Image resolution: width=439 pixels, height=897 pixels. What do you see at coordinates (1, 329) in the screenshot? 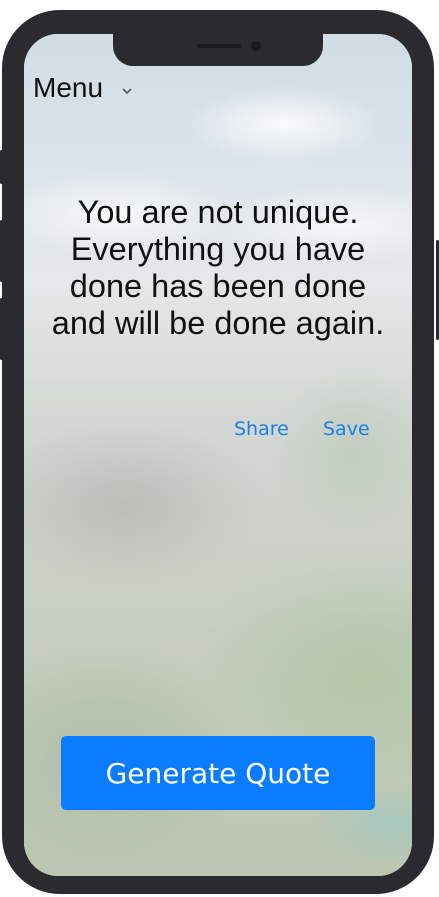
I see `volume-down-button` at bounding box center [1, 329].